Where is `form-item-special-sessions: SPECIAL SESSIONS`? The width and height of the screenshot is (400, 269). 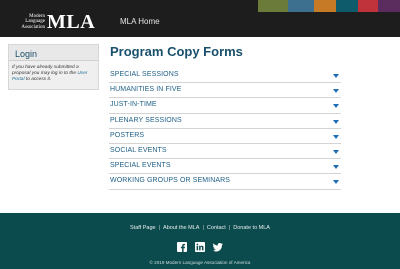
form-item-special-sessions: SPECIAL SESSIONS is located at coordinates (225, 76).